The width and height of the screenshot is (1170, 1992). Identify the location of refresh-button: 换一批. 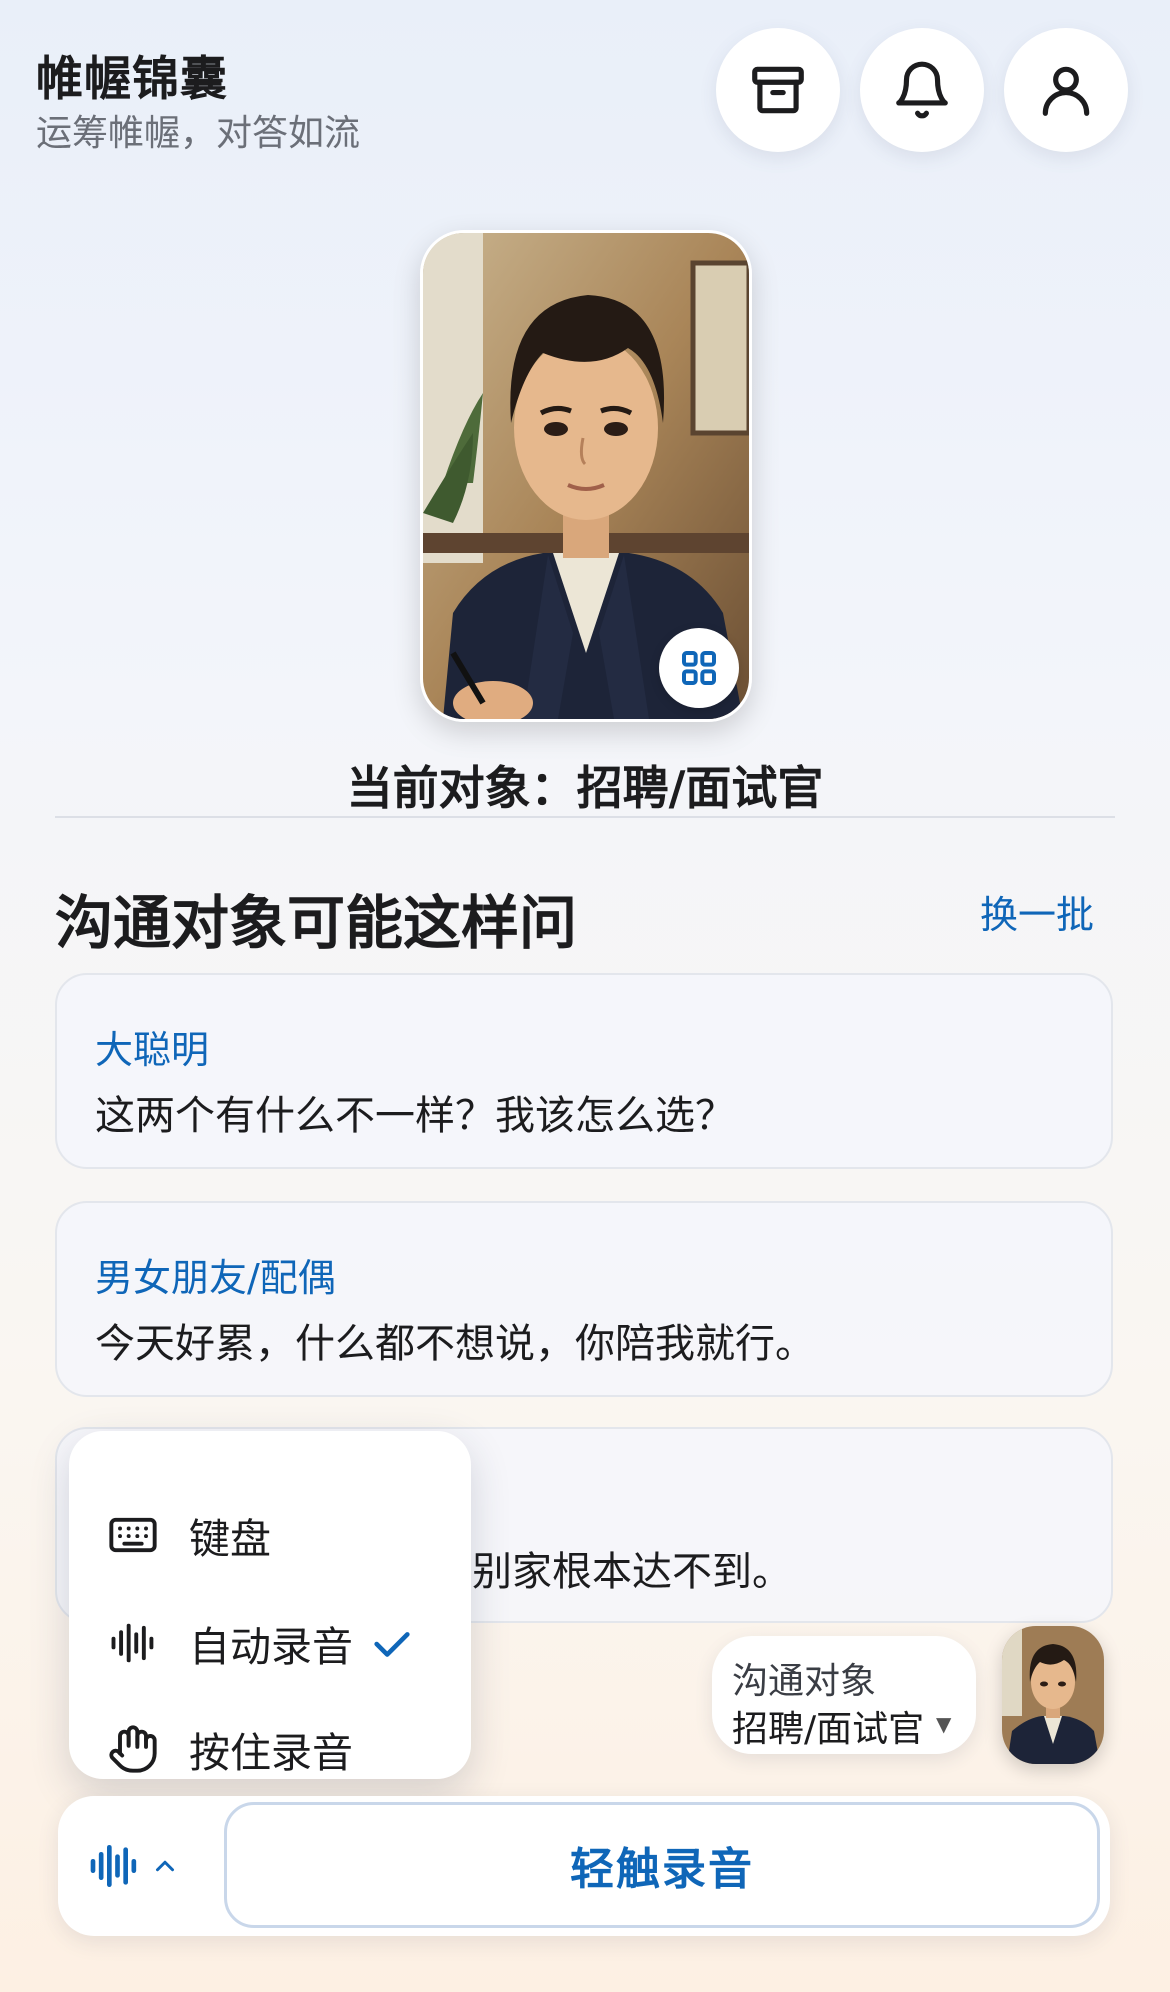
(1037, 911).